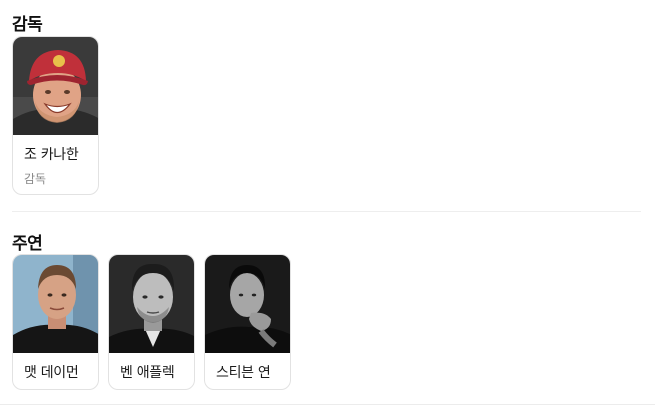  I want to click on person-card-cast: 스티븐 연, so click(247, 322).